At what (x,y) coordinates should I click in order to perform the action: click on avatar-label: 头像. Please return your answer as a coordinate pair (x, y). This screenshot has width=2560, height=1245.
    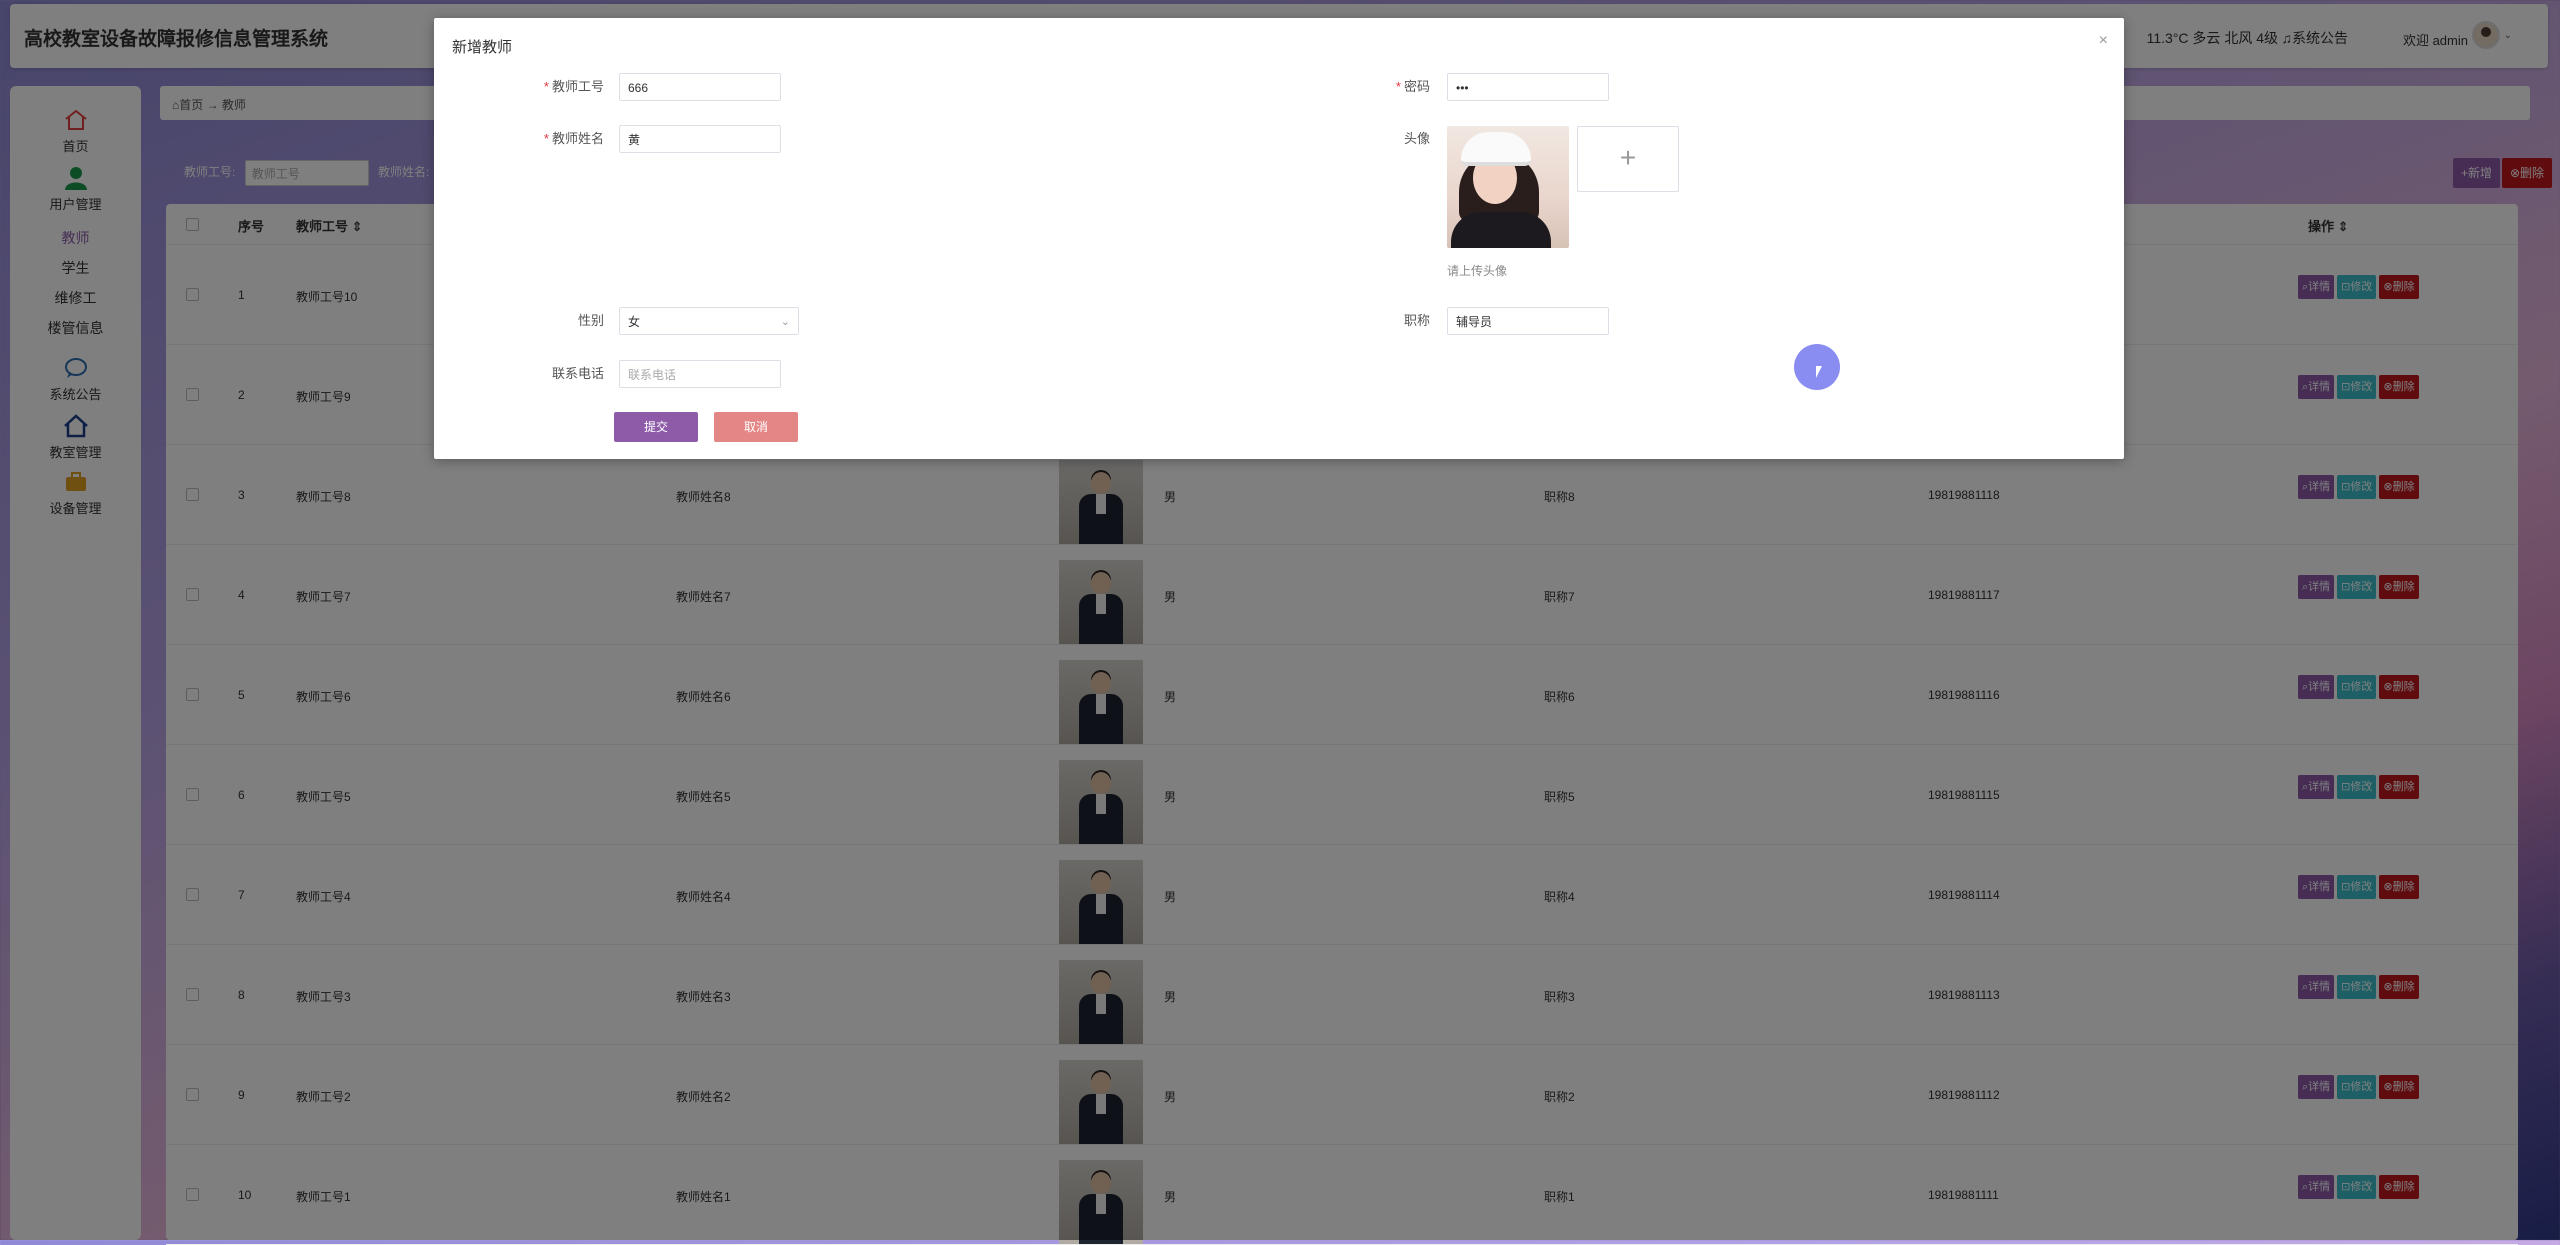
    Looking at the image, I should click on (1416, 138).